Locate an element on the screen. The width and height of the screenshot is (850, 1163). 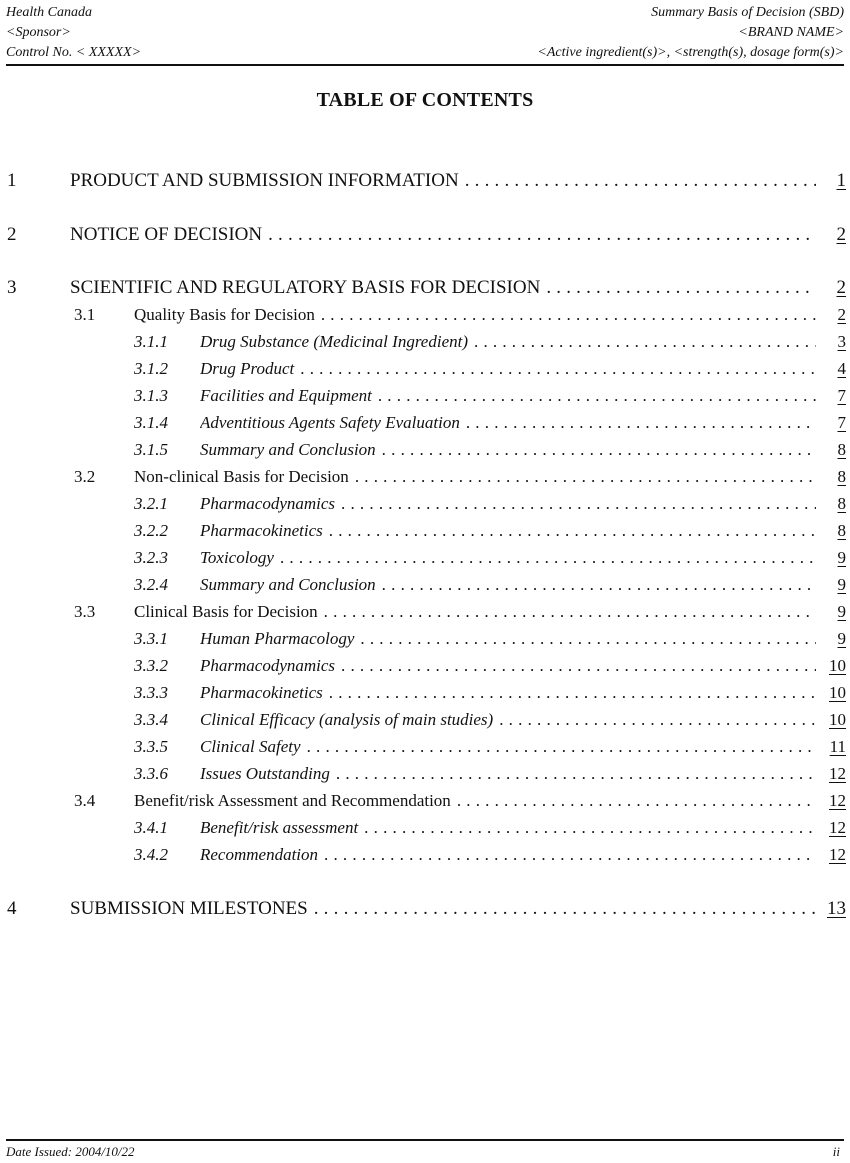
toc-page-link: 11 is located at coordinates (834, 747).